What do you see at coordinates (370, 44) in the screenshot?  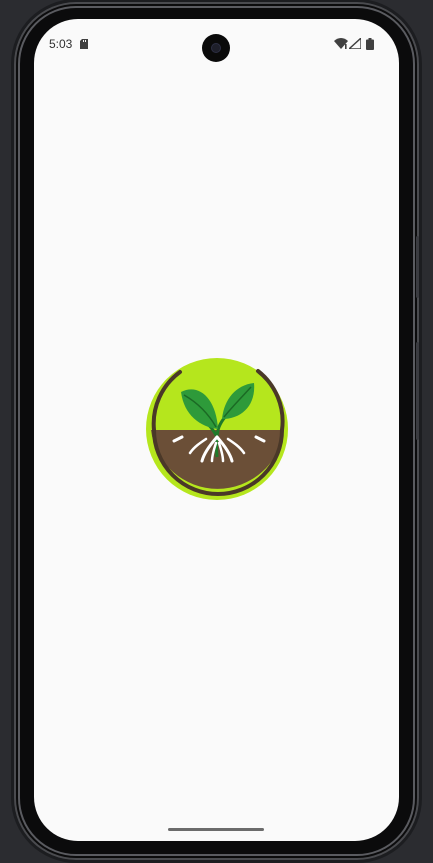 I see `battery-icon` at bounding box center [370, 44].